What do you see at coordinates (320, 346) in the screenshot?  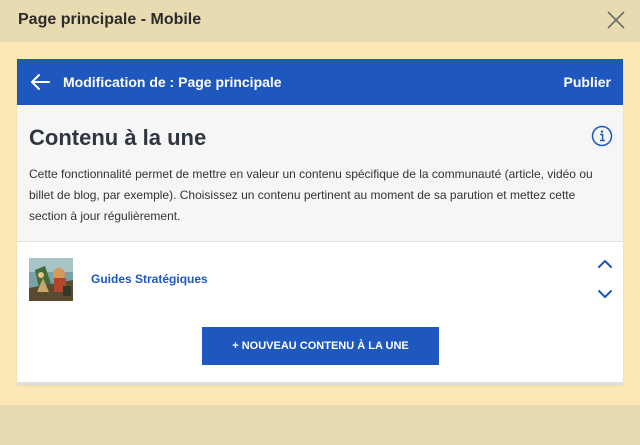 I see `add-featured-content-button: + NOUVEAU CONTENU À LA UNE` at bounding box center [320, 346].